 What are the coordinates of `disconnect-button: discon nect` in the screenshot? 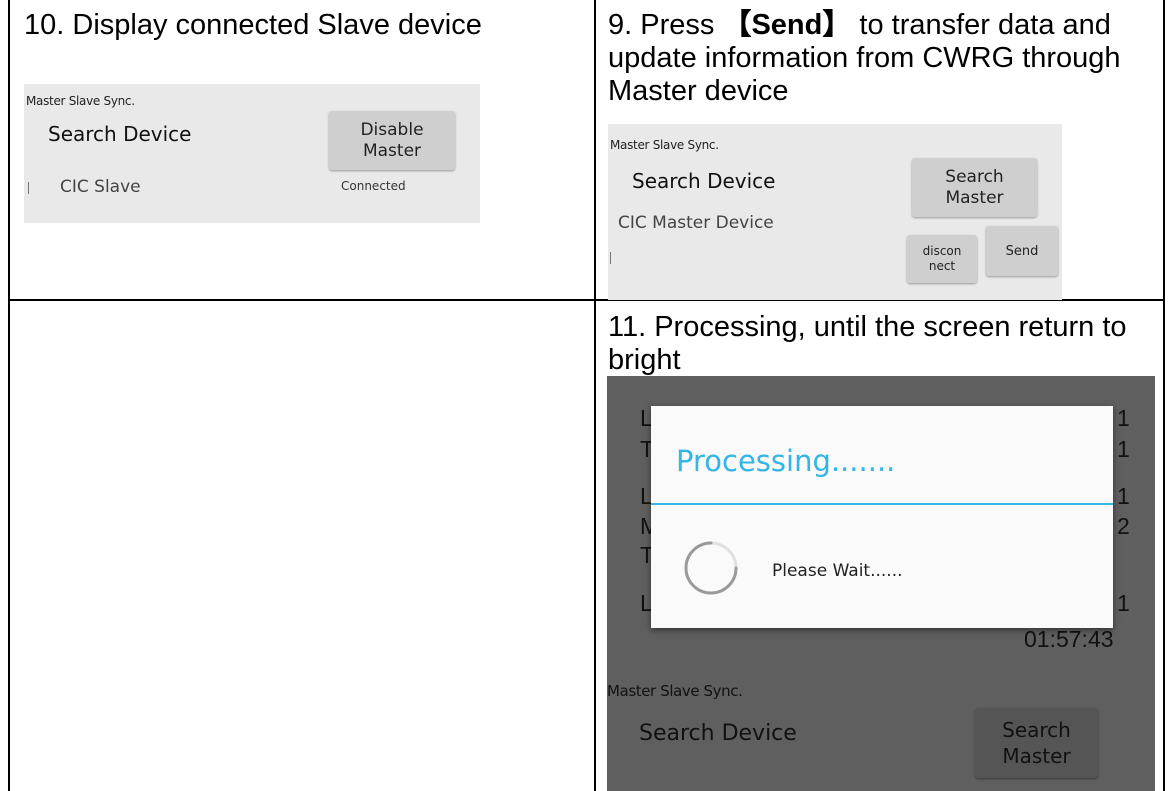 It's located at (942, 259).